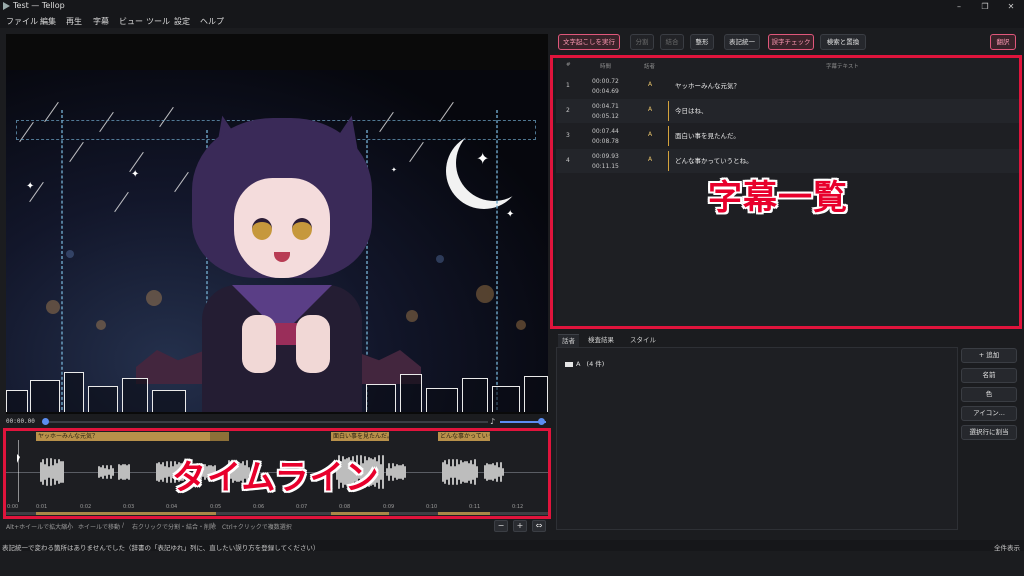 The width and height of the screenshot is (1024, 576). I want to click on transcribe-button: 文字起こしを実行, so click(589, 42).